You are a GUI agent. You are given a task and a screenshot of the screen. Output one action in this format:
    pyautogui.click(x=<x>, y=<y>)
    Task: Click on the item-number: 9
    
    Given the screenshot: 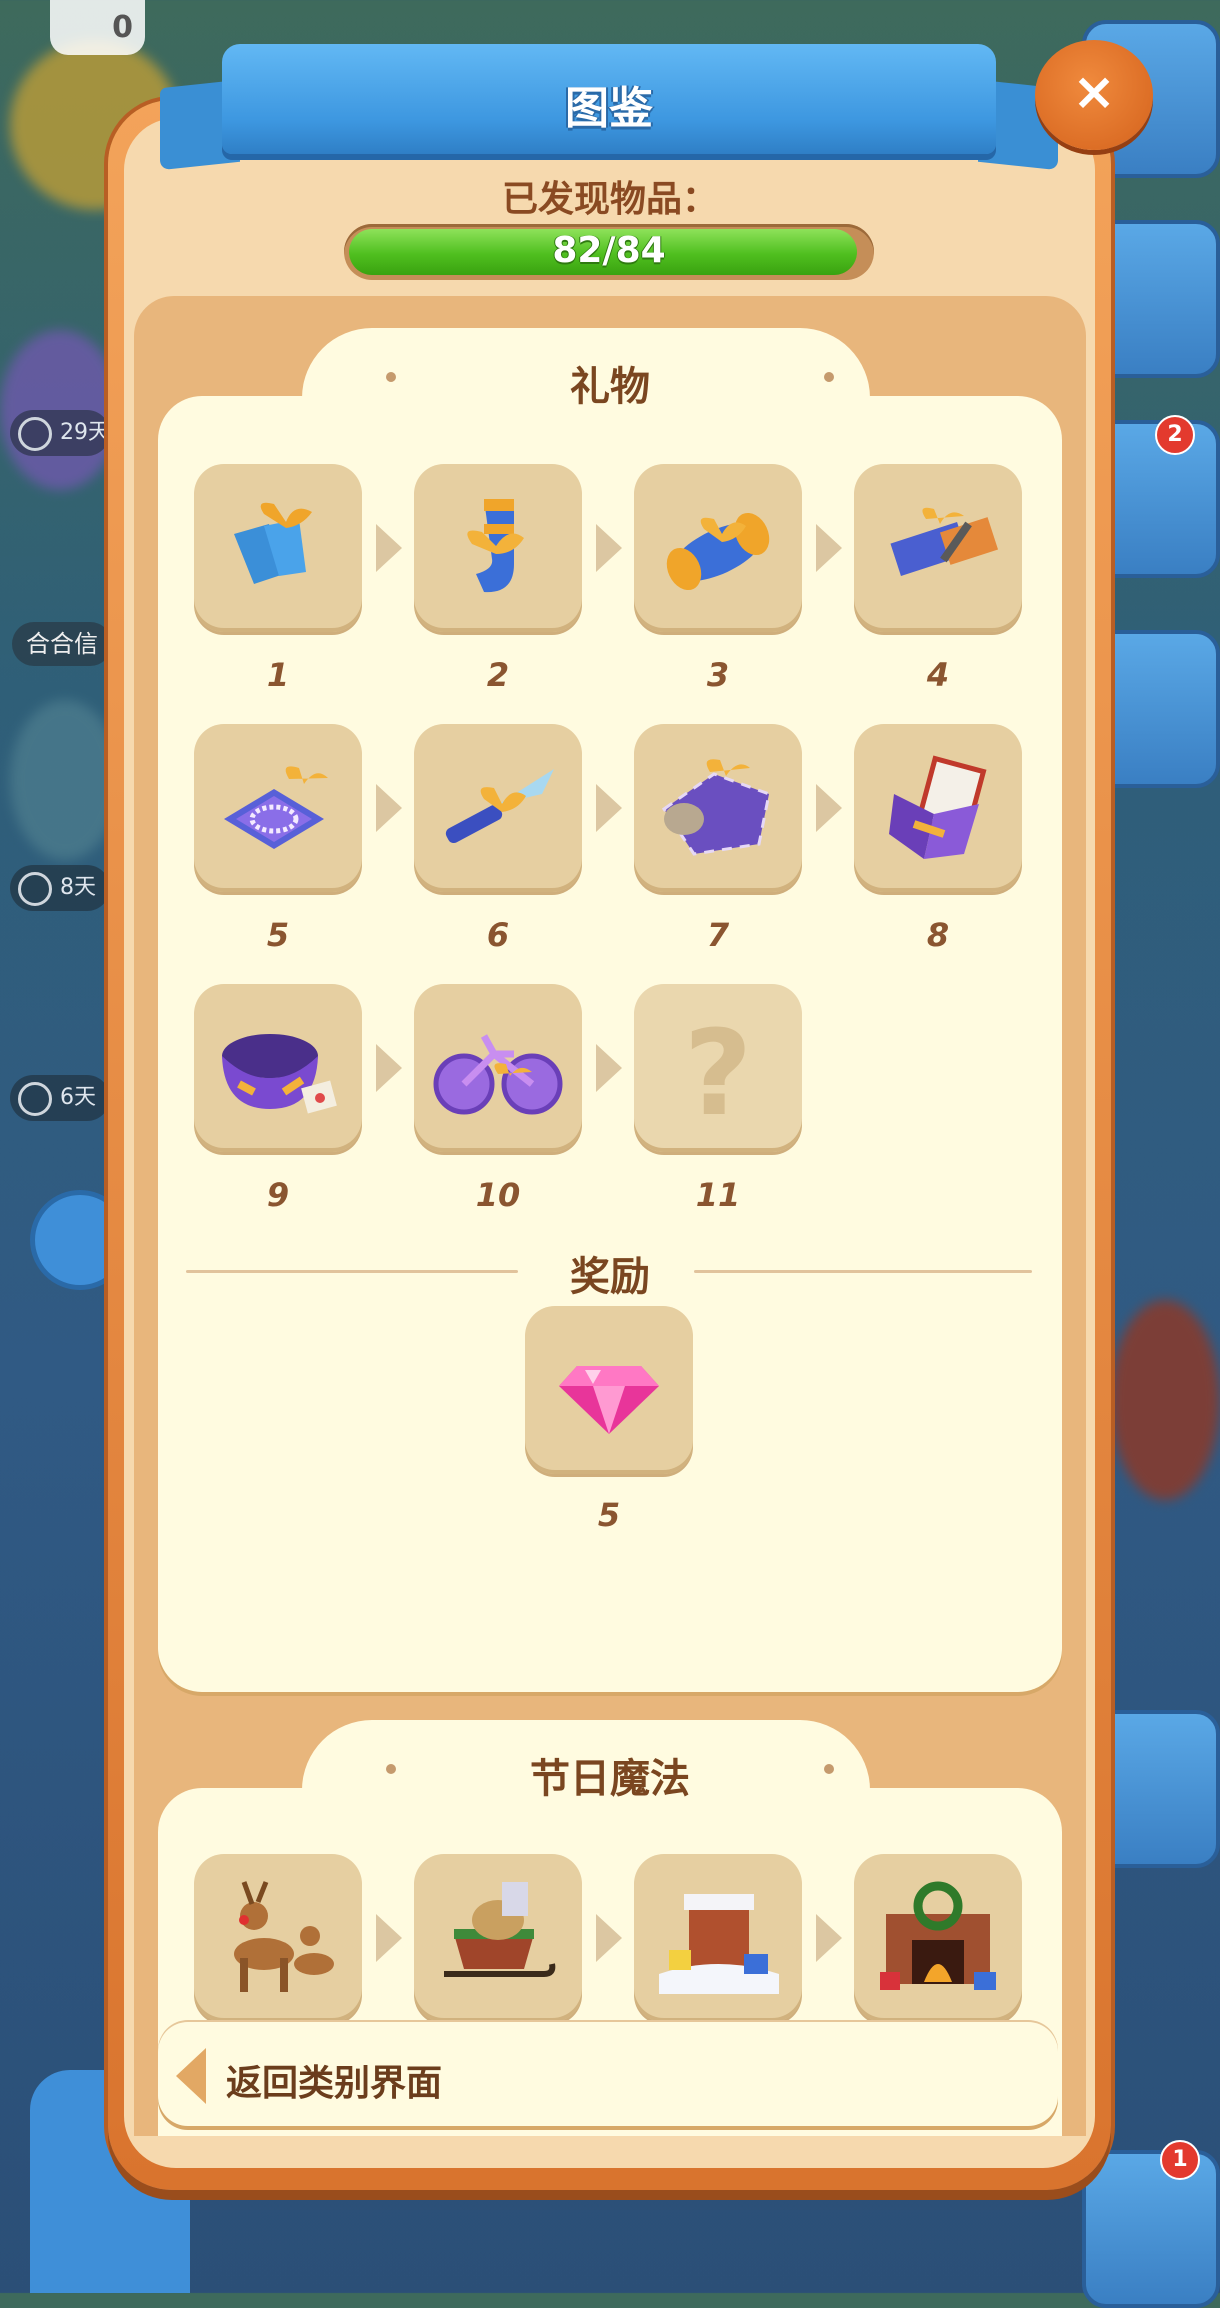 What is the action you would take?
    pyautogui.click(x=278, y=1195)
    